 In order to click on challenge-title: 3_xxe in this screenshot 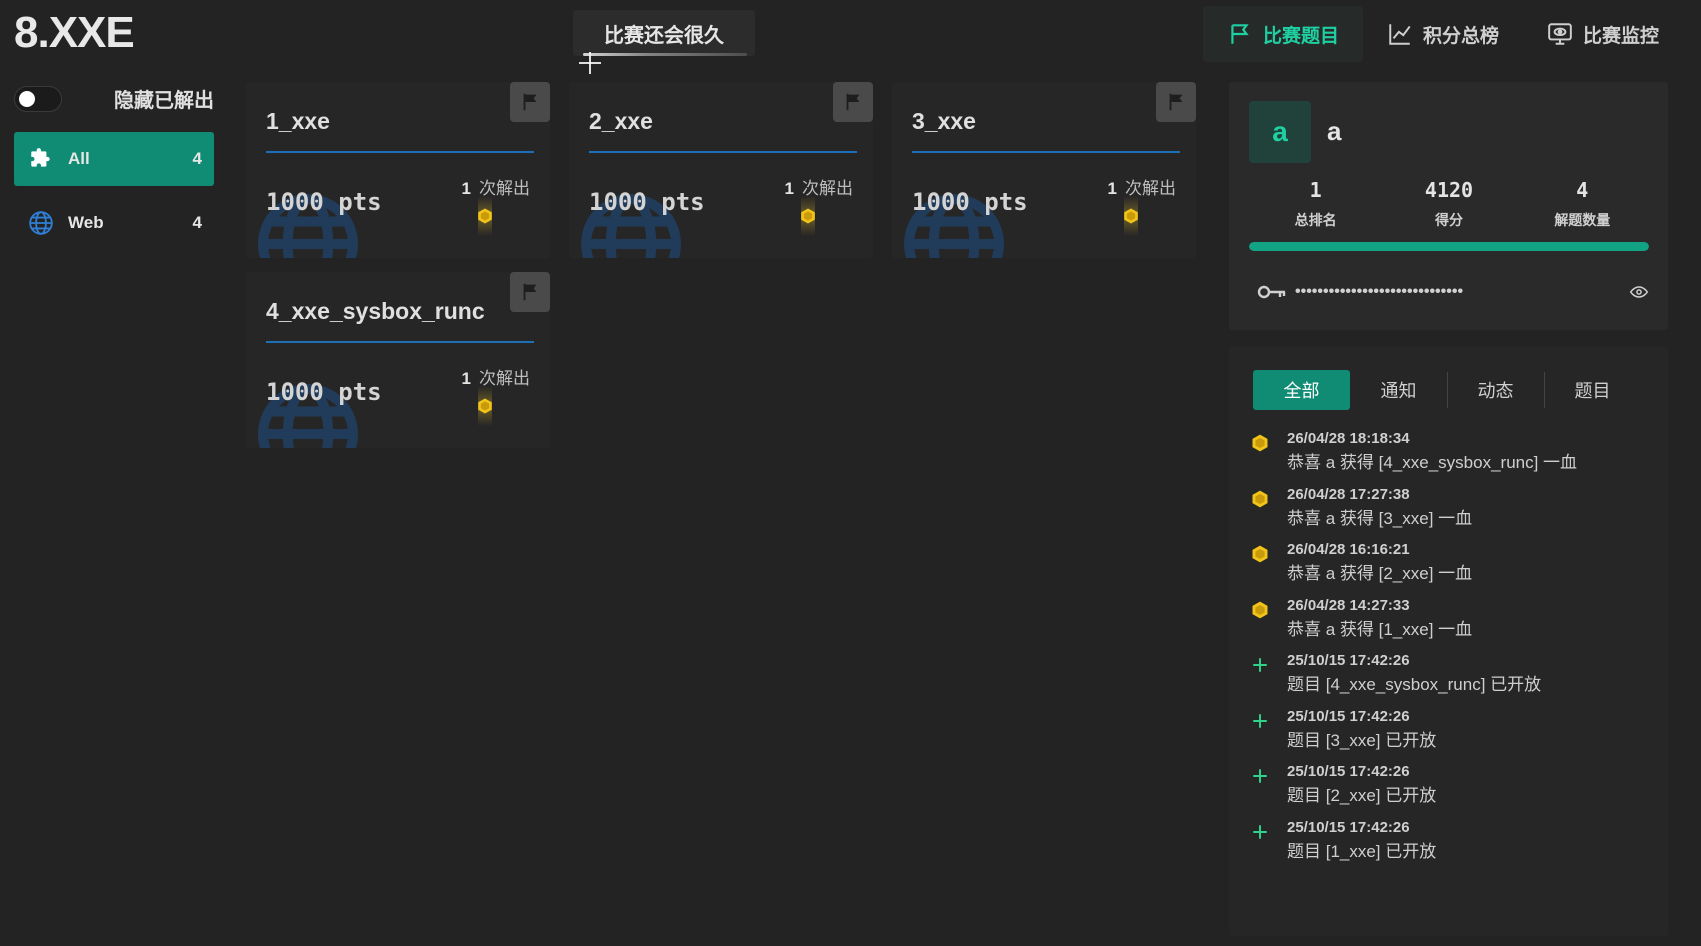, I will do `click(944, 121)`.